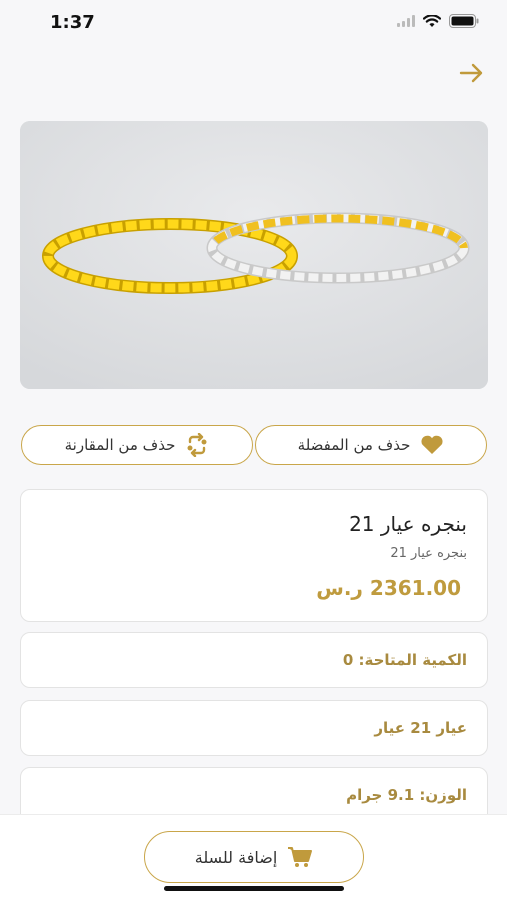  I want to click on arrow-right-icon, so click(472, 73).